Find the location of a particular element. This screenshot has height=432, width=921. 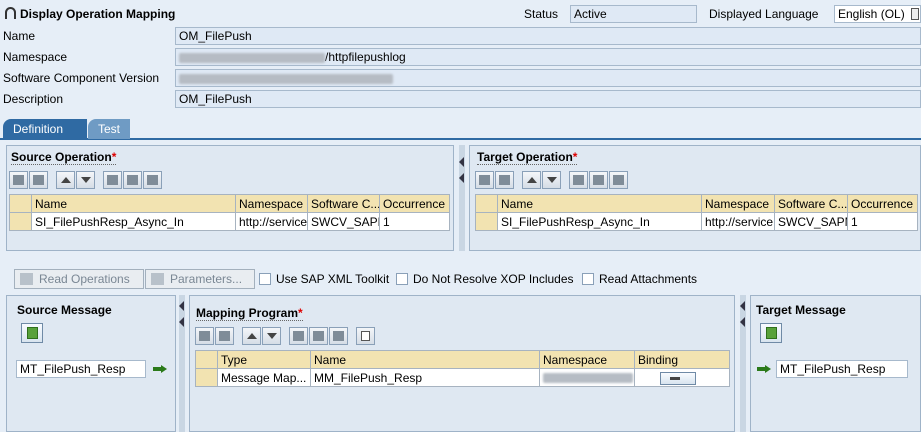

tab-definition: Definition is located at coordinates (45, 129).